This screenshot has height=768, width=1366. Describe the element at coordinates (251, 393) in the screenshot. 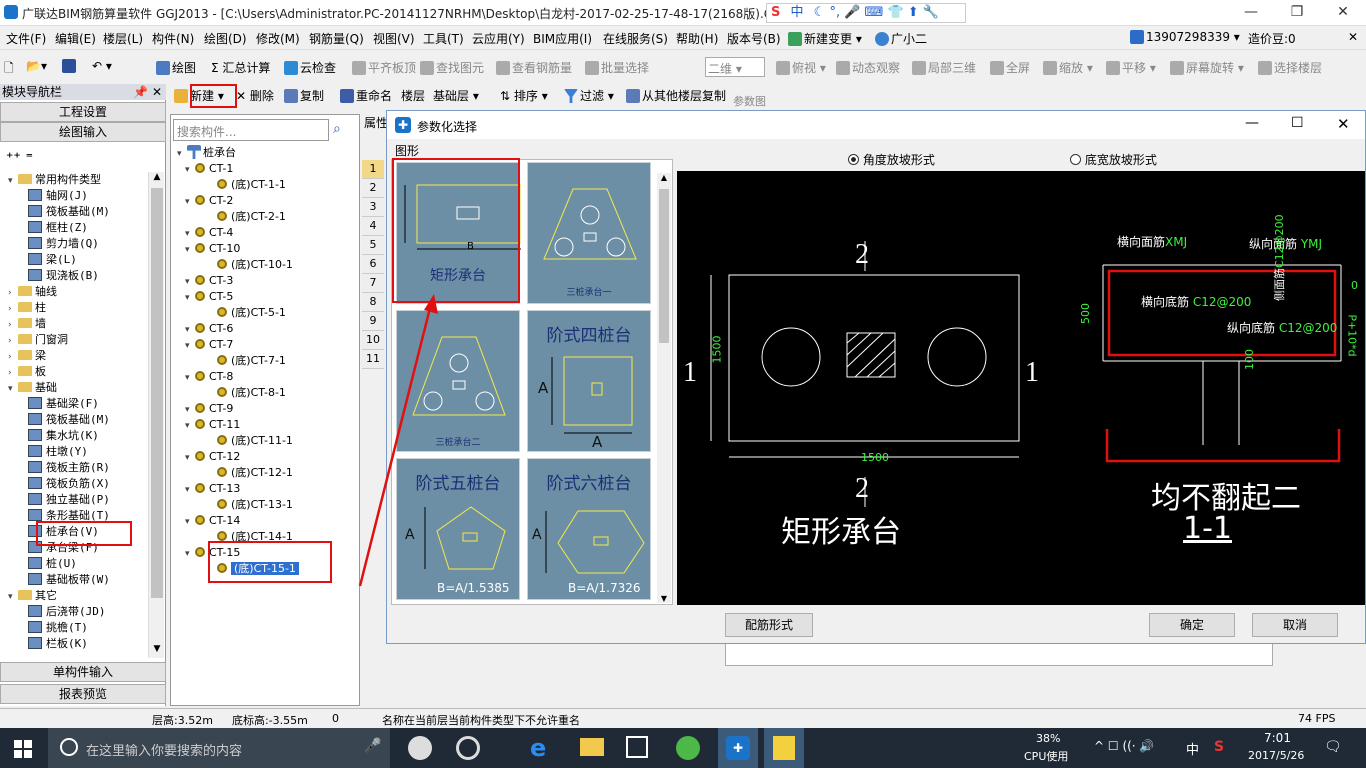

I see `sub-component-item: (底)CT-8-1` at that location.